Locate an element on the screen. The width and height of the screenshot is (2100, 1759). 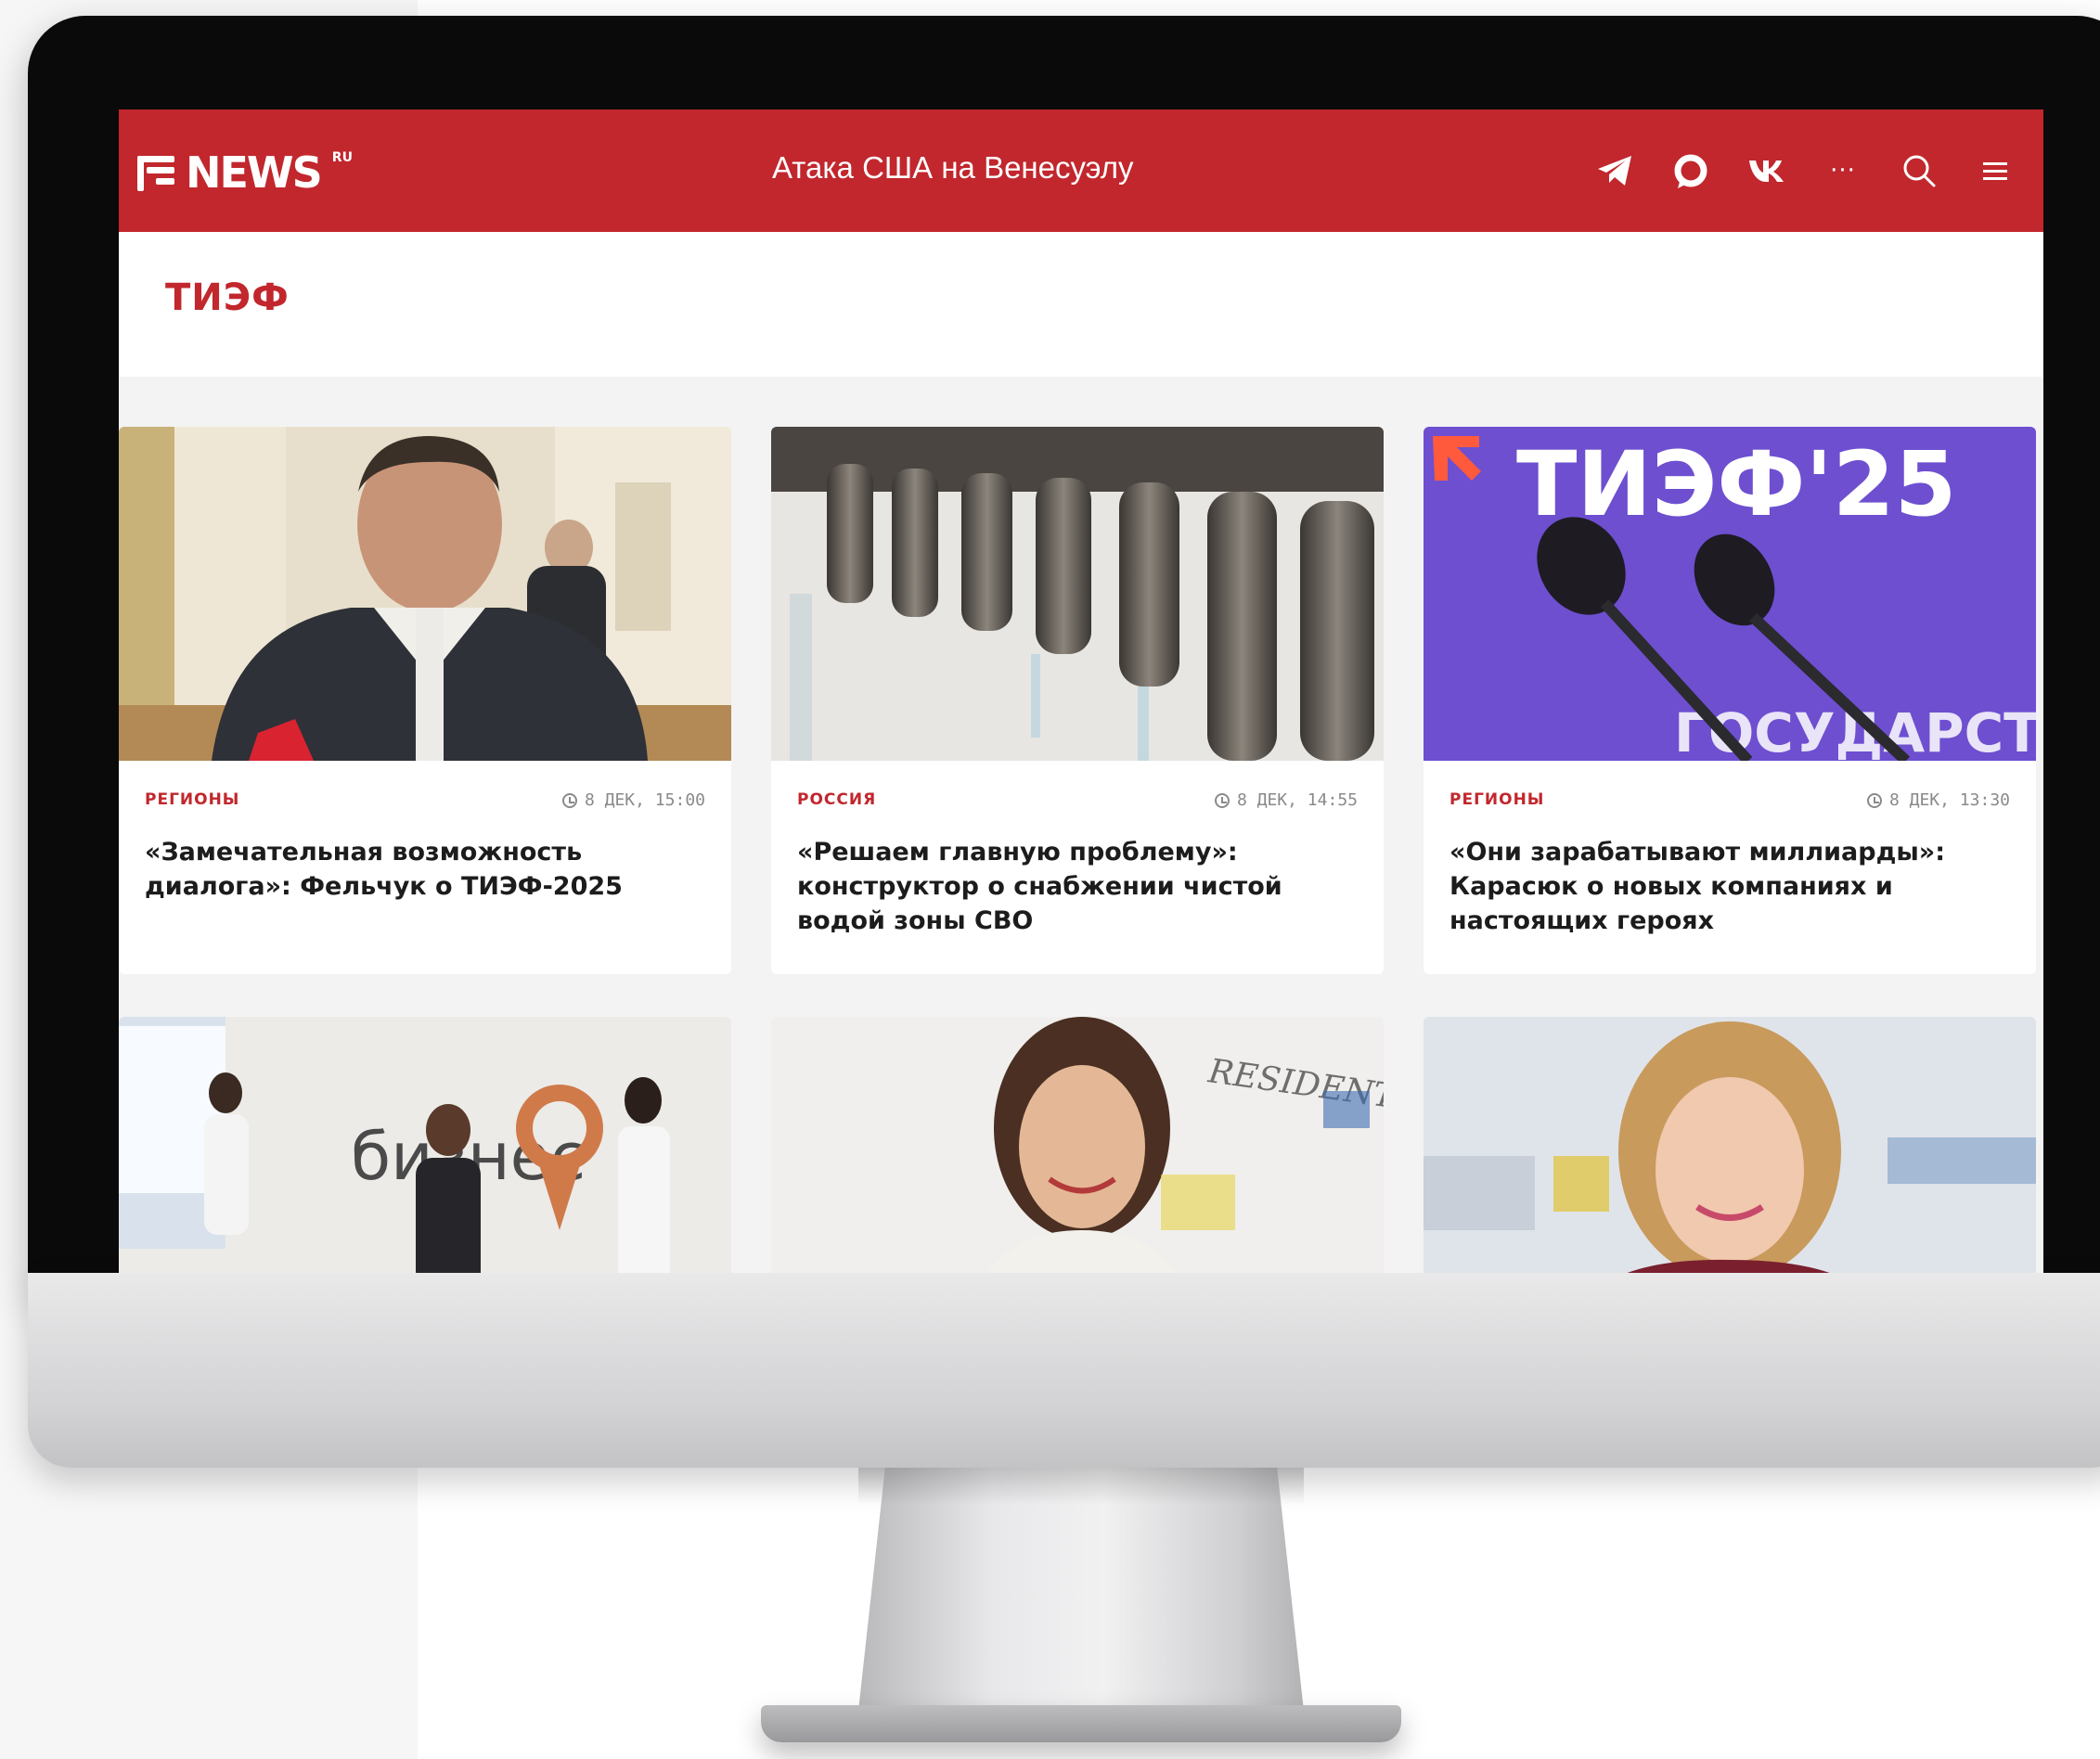
article-card: бизнес is located at coordinates (425, 1145).